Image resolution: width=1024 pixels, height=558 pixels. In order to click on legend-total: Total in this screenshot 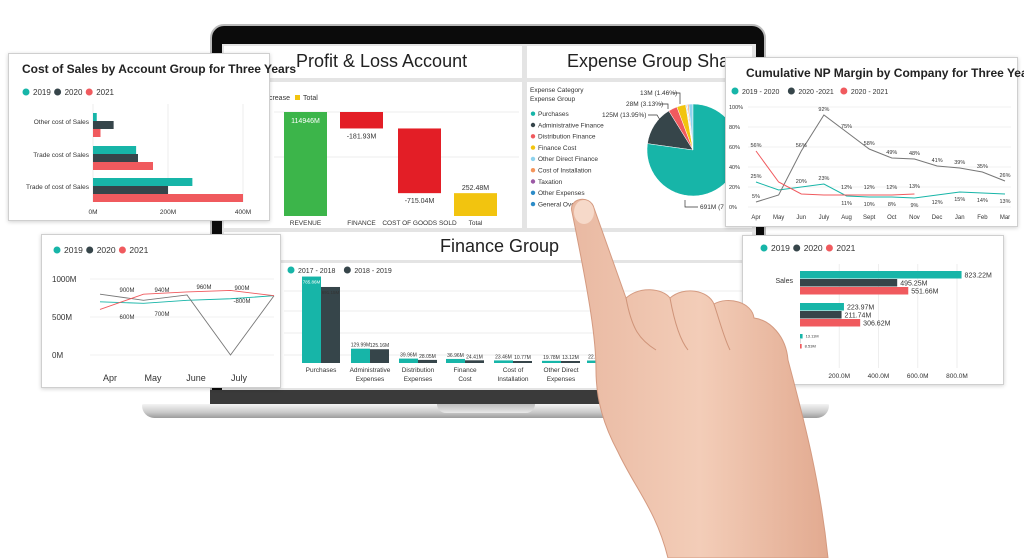, I will do `click(310, 98)`.